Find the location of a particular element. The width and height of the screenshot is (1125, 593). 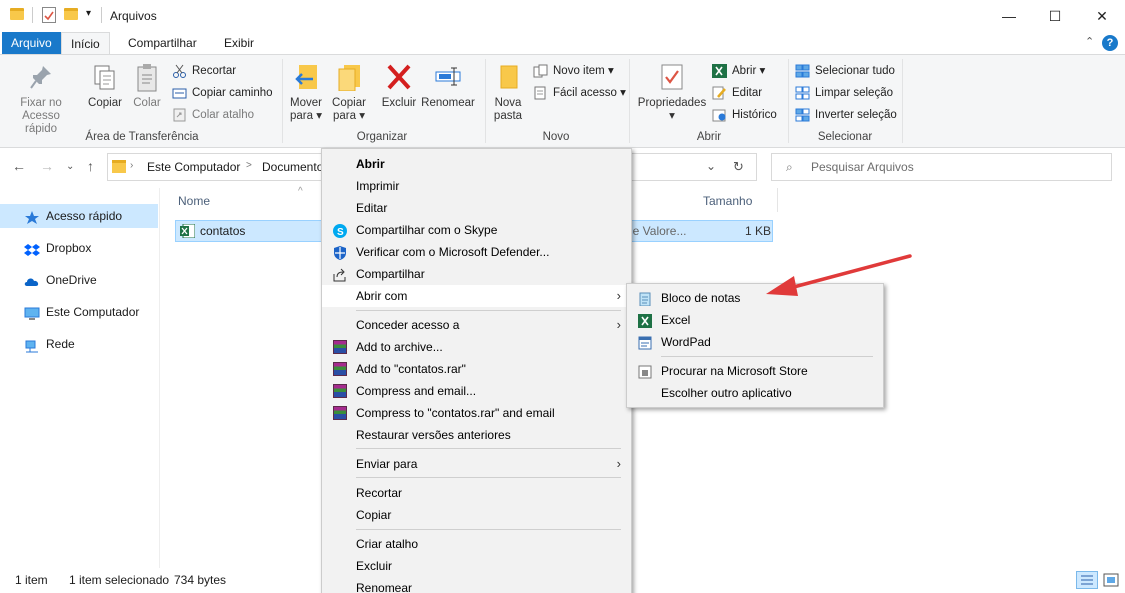

easy-access-icon is located at coordinates (540, 93).